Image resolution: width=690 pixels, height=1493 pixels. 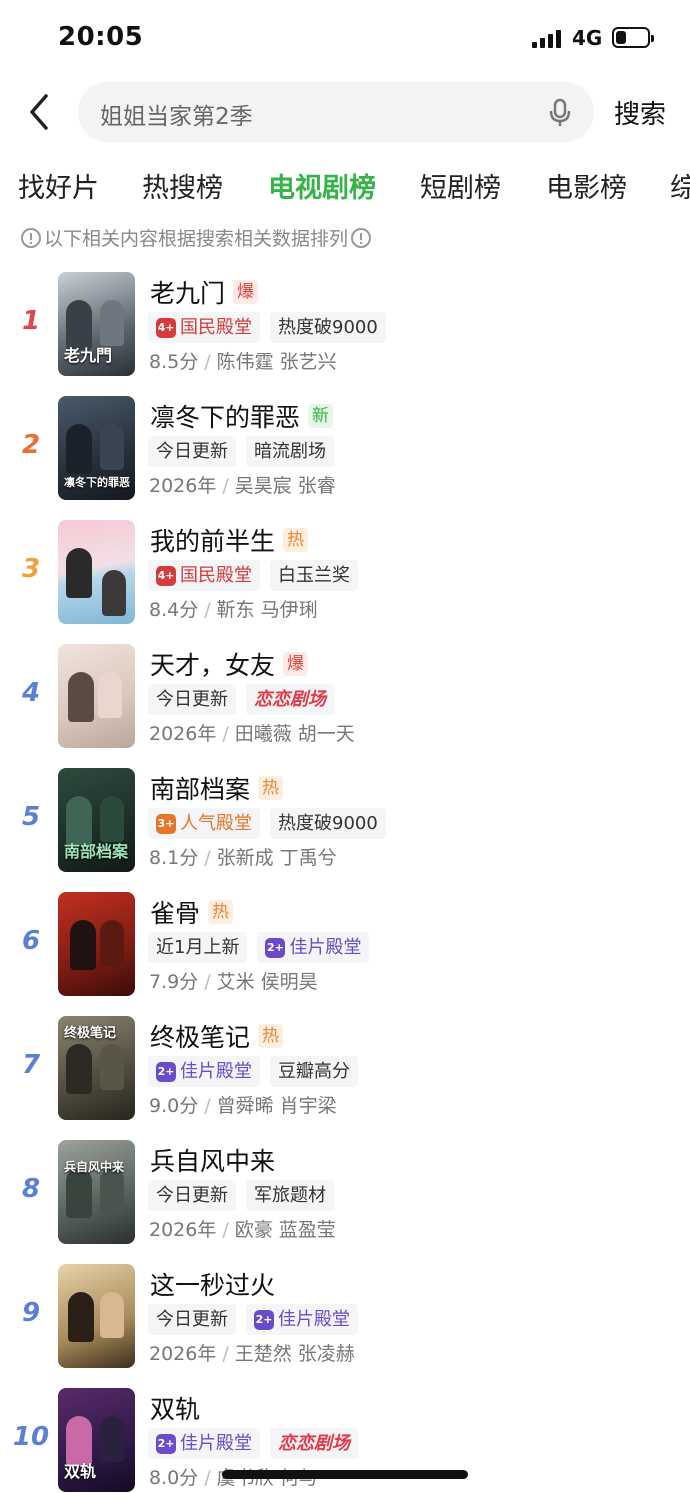 What do you see at coordinates (200, 1037) in the screenshot?
I see `item-title: 终极笔记` at bounding box center [200, 1037].